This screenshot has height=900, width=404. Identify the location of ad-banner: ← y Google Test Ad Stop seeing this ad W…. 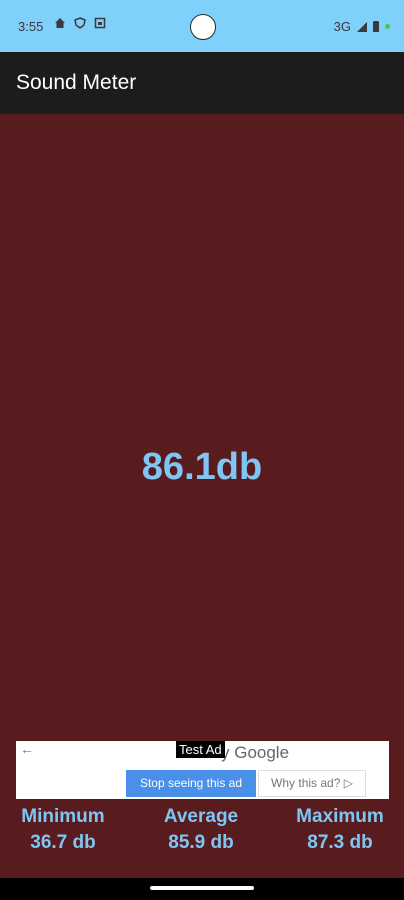
(202, 770).